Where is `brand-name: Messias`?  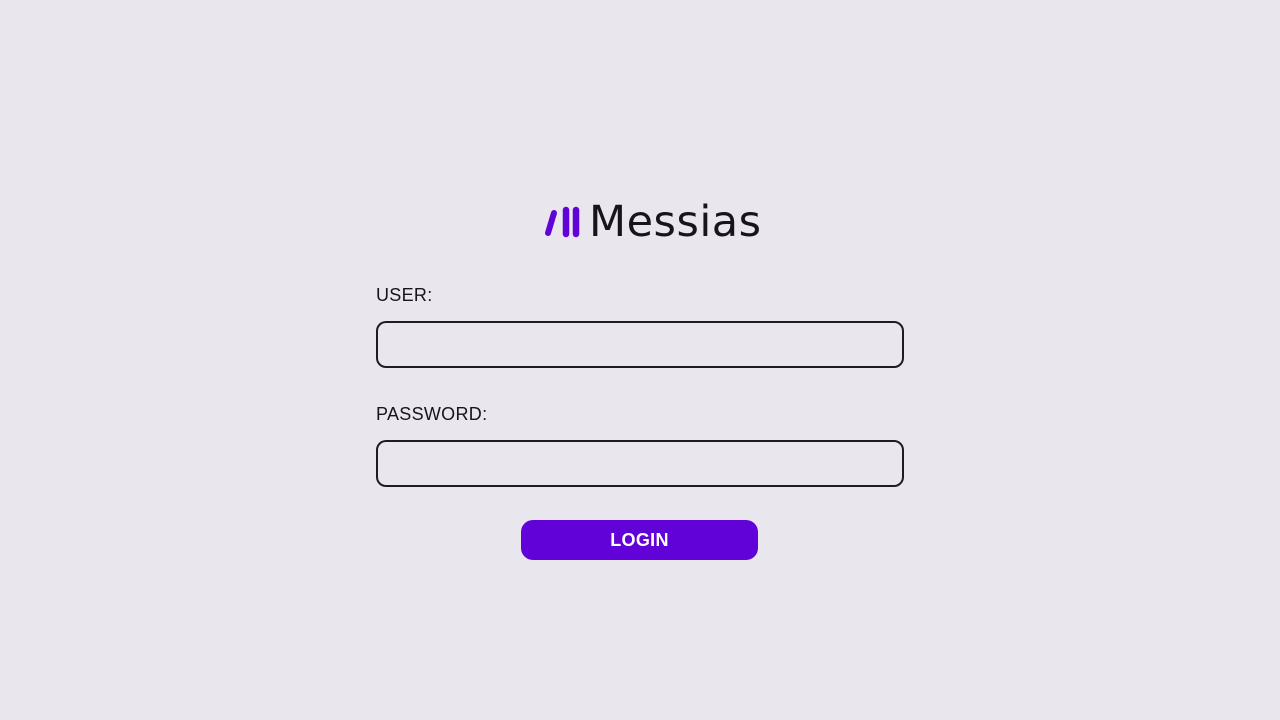 brand-name: Messias is located at coordinates (675, 222).